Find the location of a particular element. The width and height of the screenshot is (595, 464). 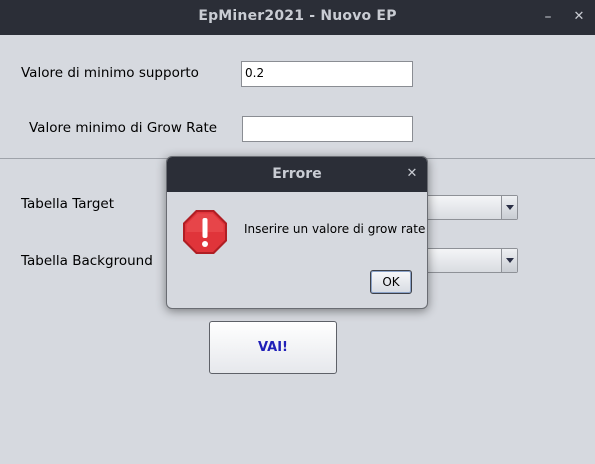

dialog-message: Inserire un valore di grow rate is located at coordinates (335, 229).